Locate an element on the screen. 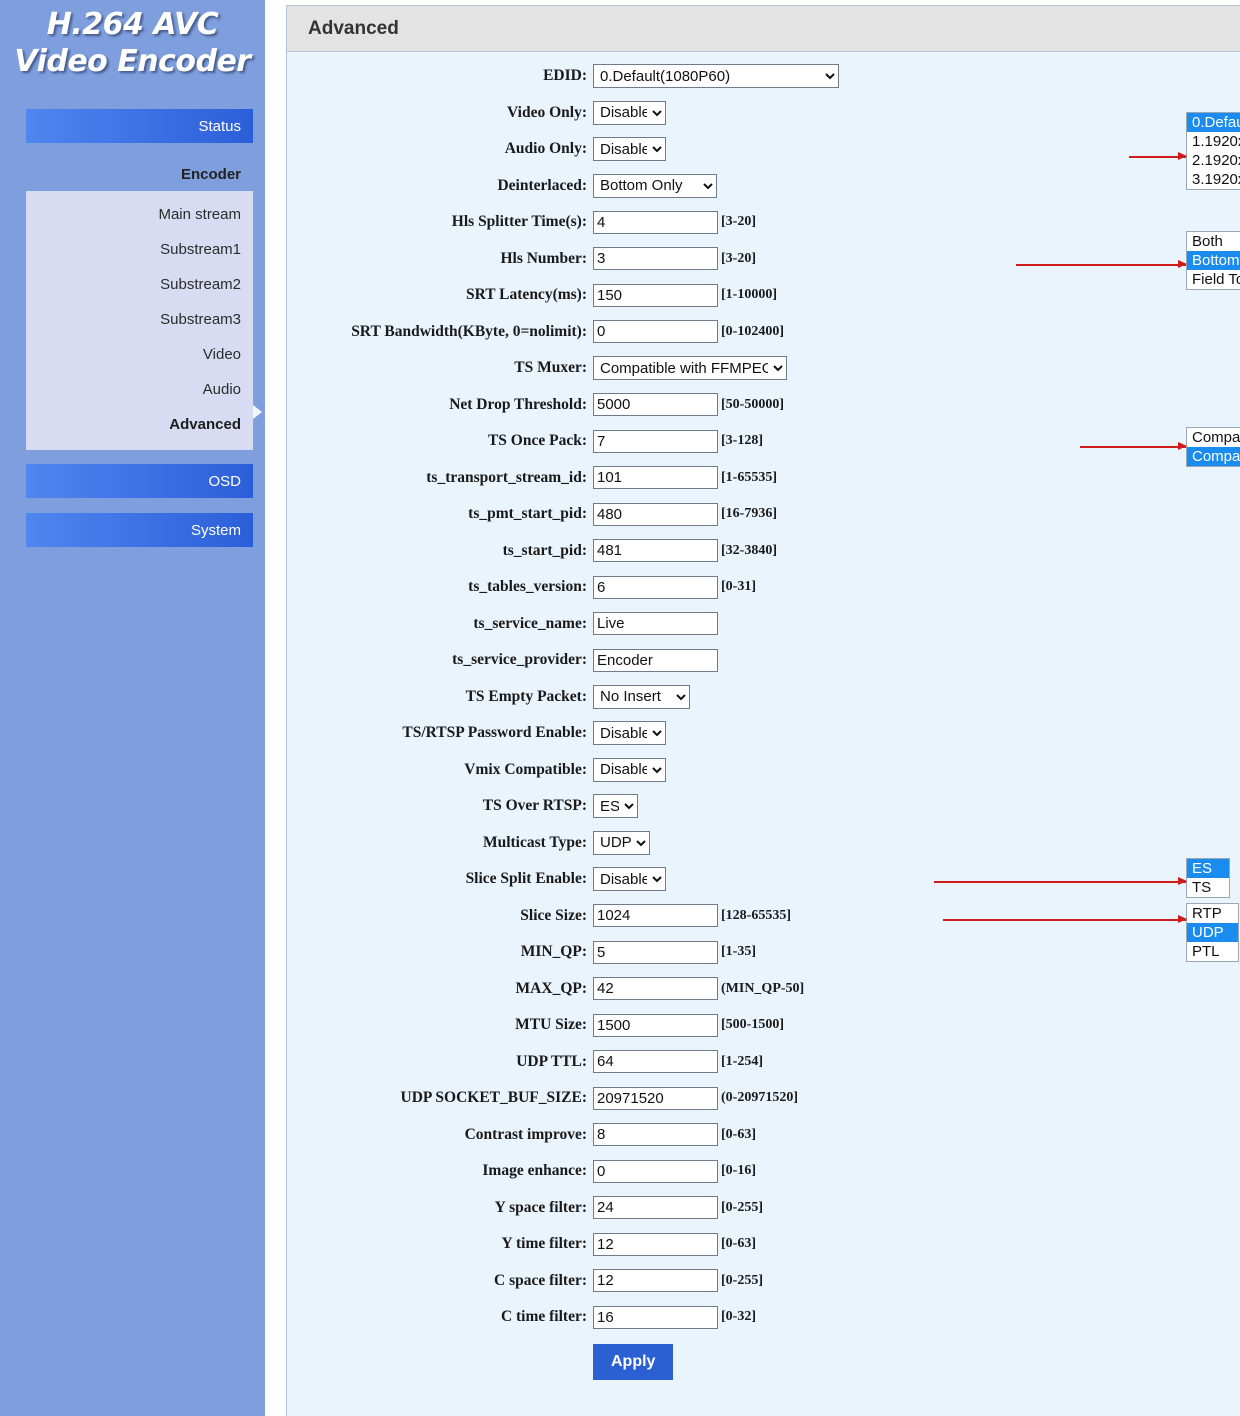 This screenshot has height=1416, width=1240. select-field: Bottom Only is located at coordinates (655, 185).